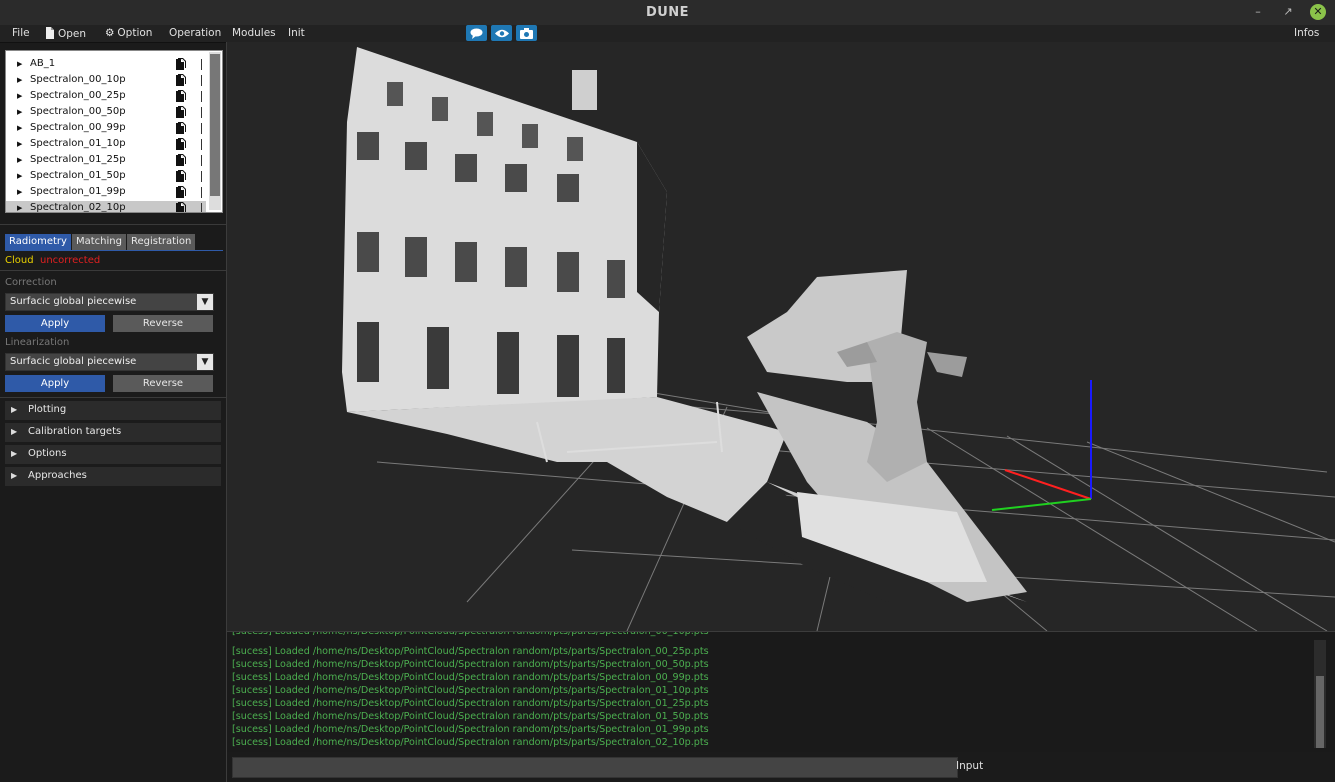 This screenshot has height=782, width=1335. Describe the element at coordinates (1258, 12) in the screenshot. I see `minimize-button: –` at that location.